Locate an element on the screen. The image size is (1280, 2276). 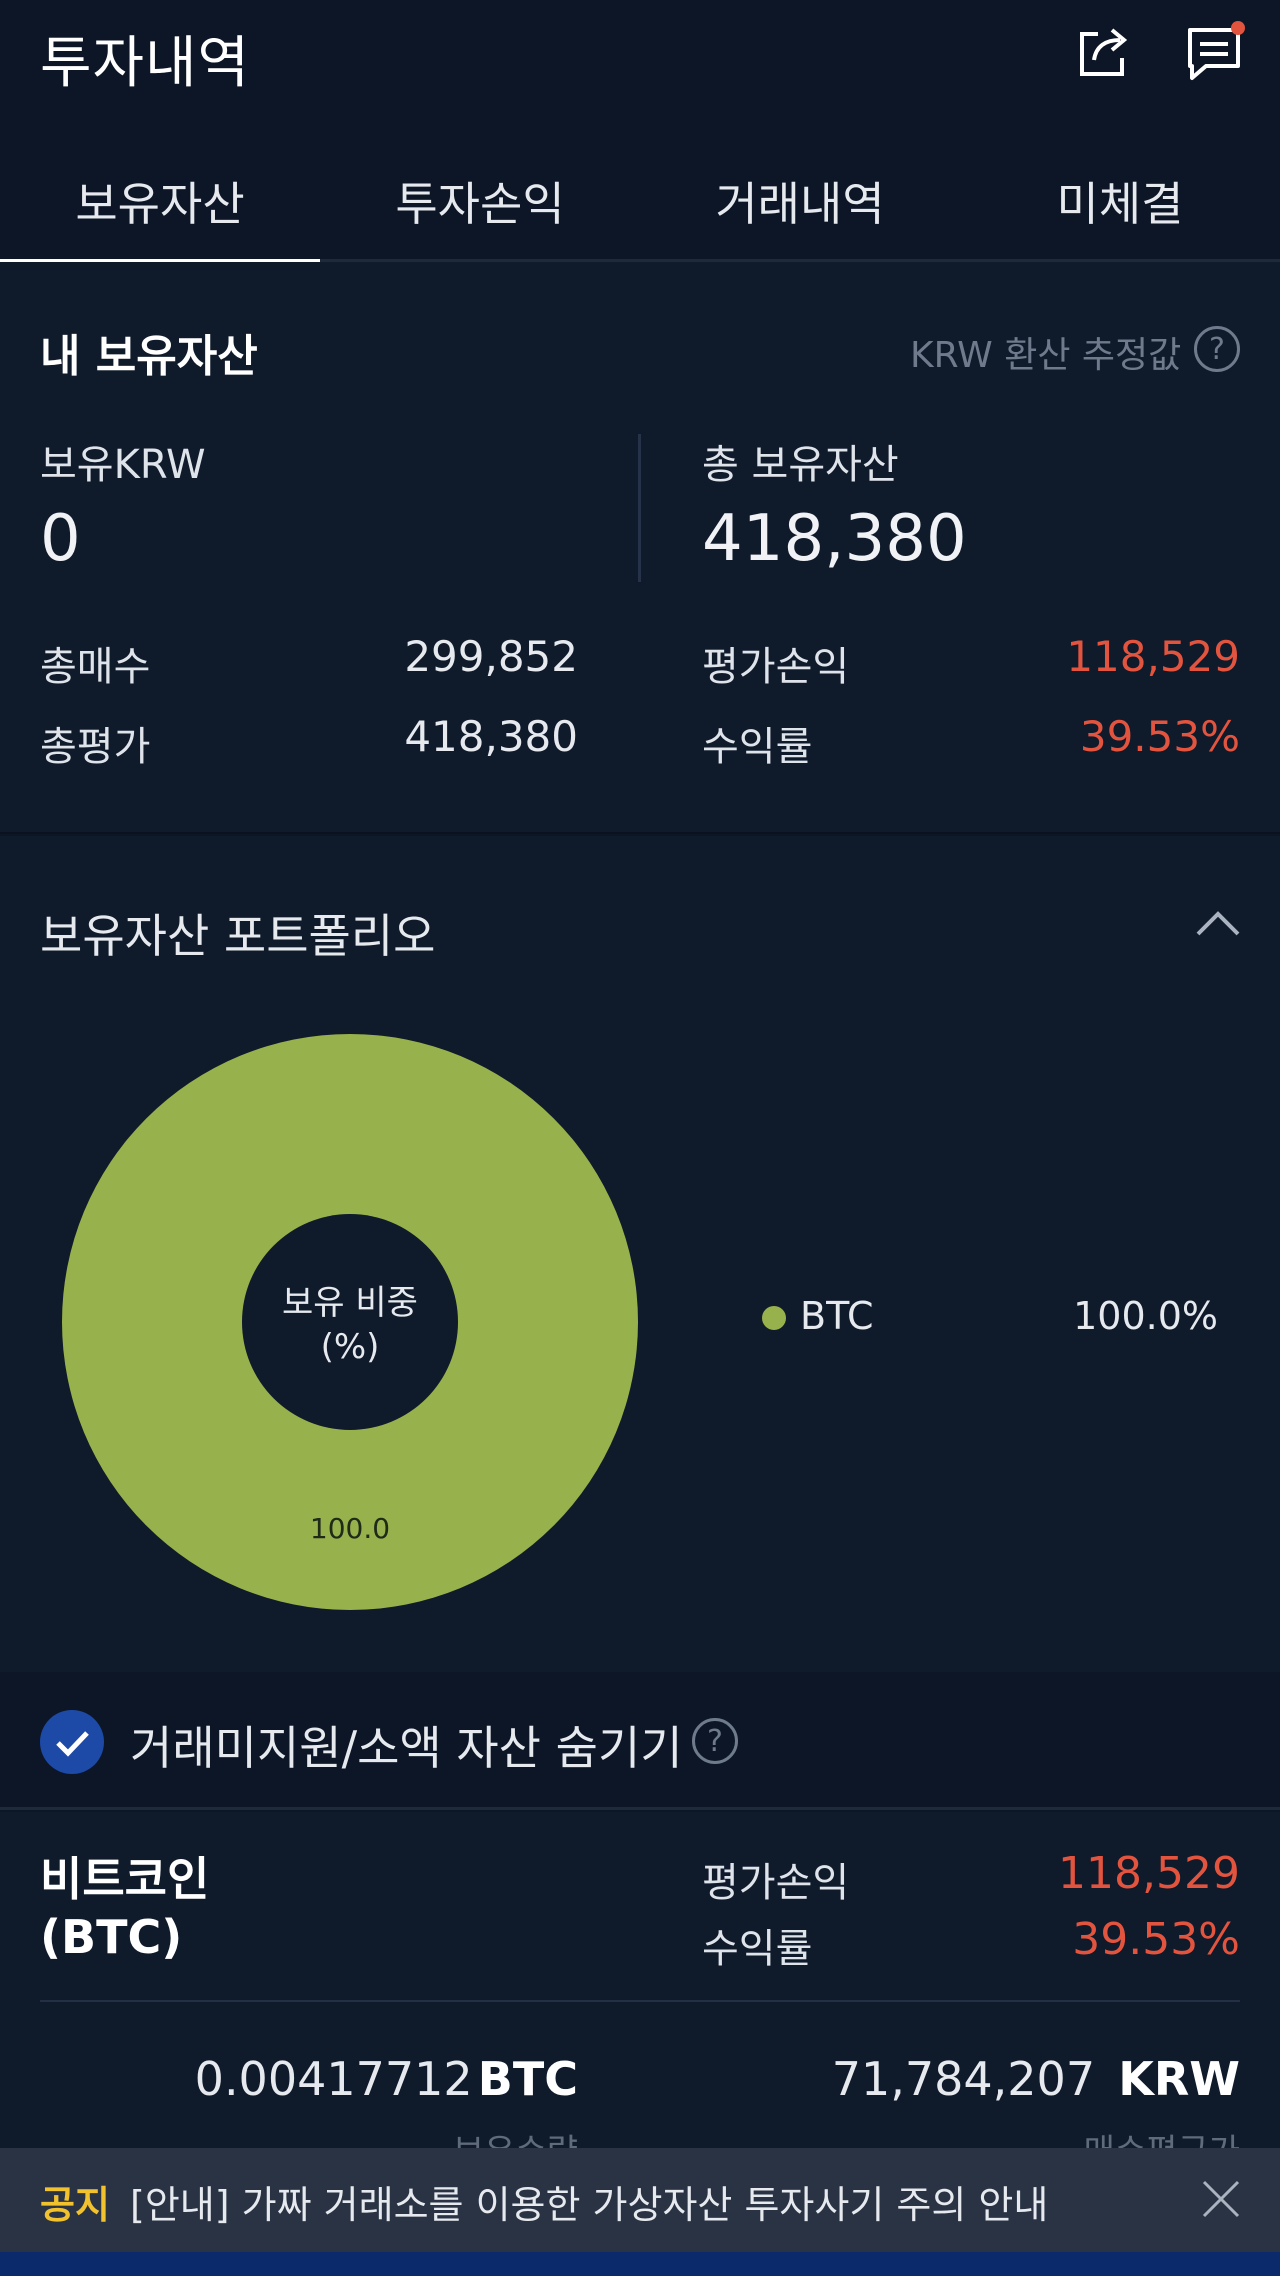
donut-center-unit: (%) is located at coordinates (350, 1347).